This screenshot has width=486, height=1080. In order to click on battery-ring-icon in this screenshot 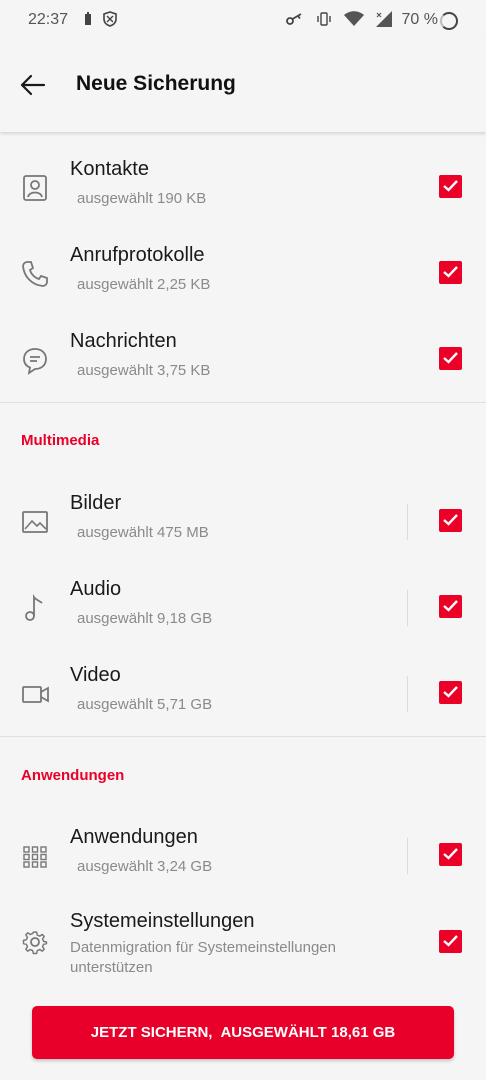, I will do `click(449, 21)`.